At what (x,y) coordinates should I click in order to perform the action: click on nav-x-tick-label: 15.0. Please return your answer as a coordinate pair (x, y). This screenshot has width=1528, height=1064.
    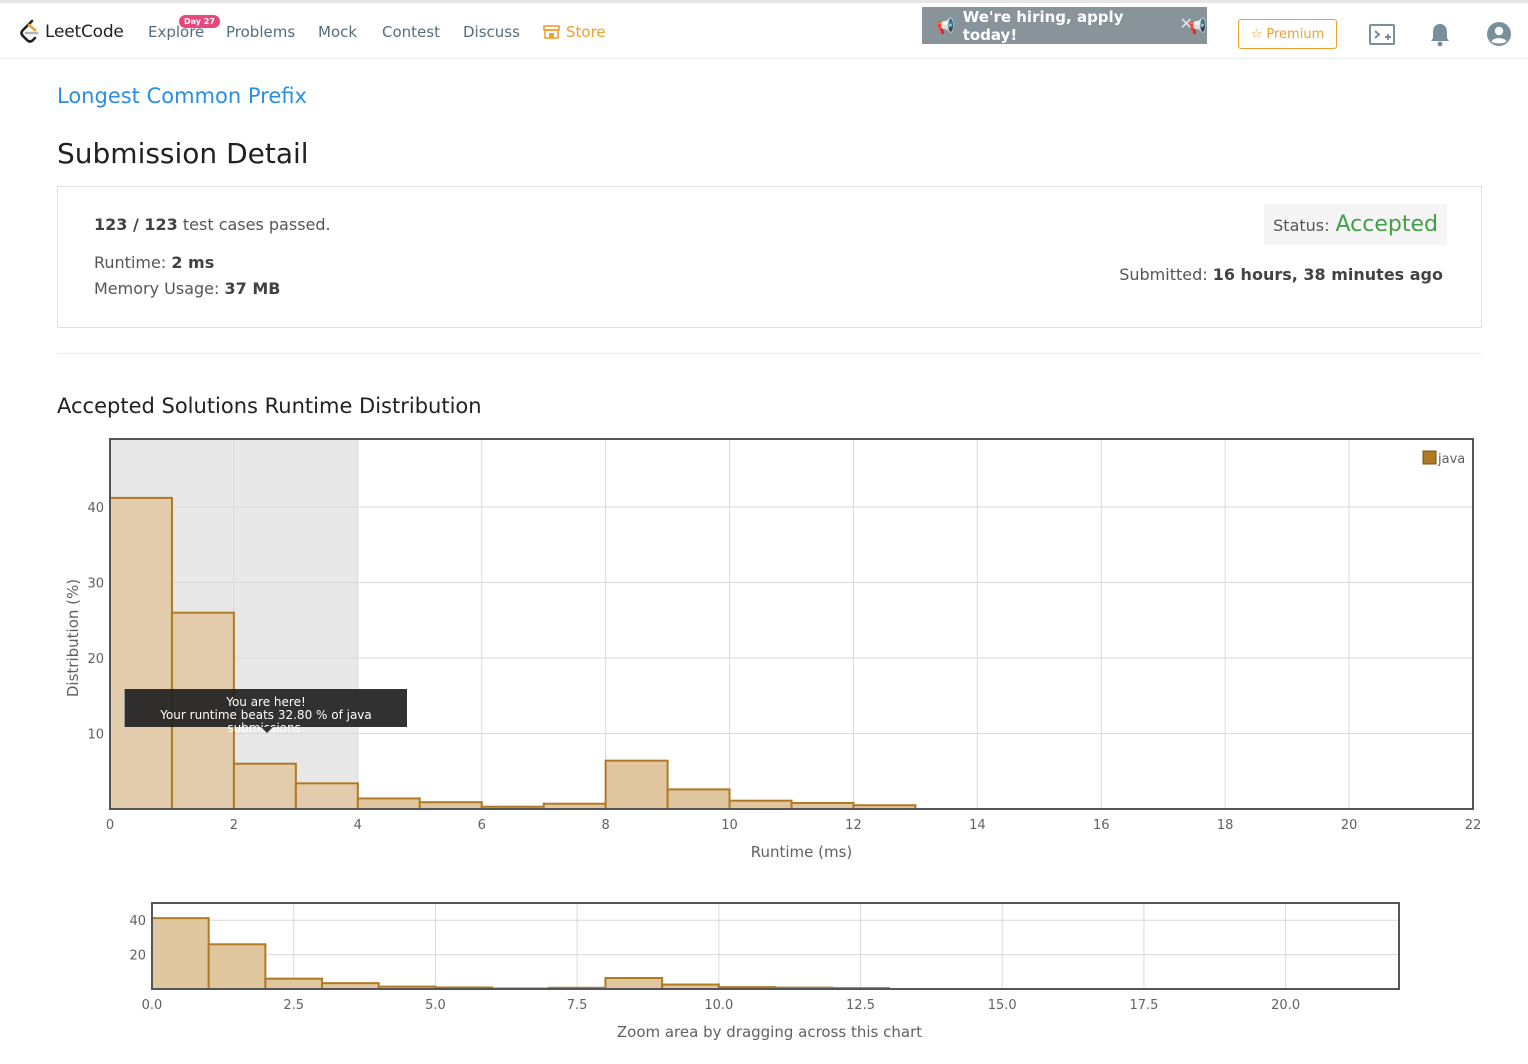
    Looking at the image, I should click on (1002, 1005).